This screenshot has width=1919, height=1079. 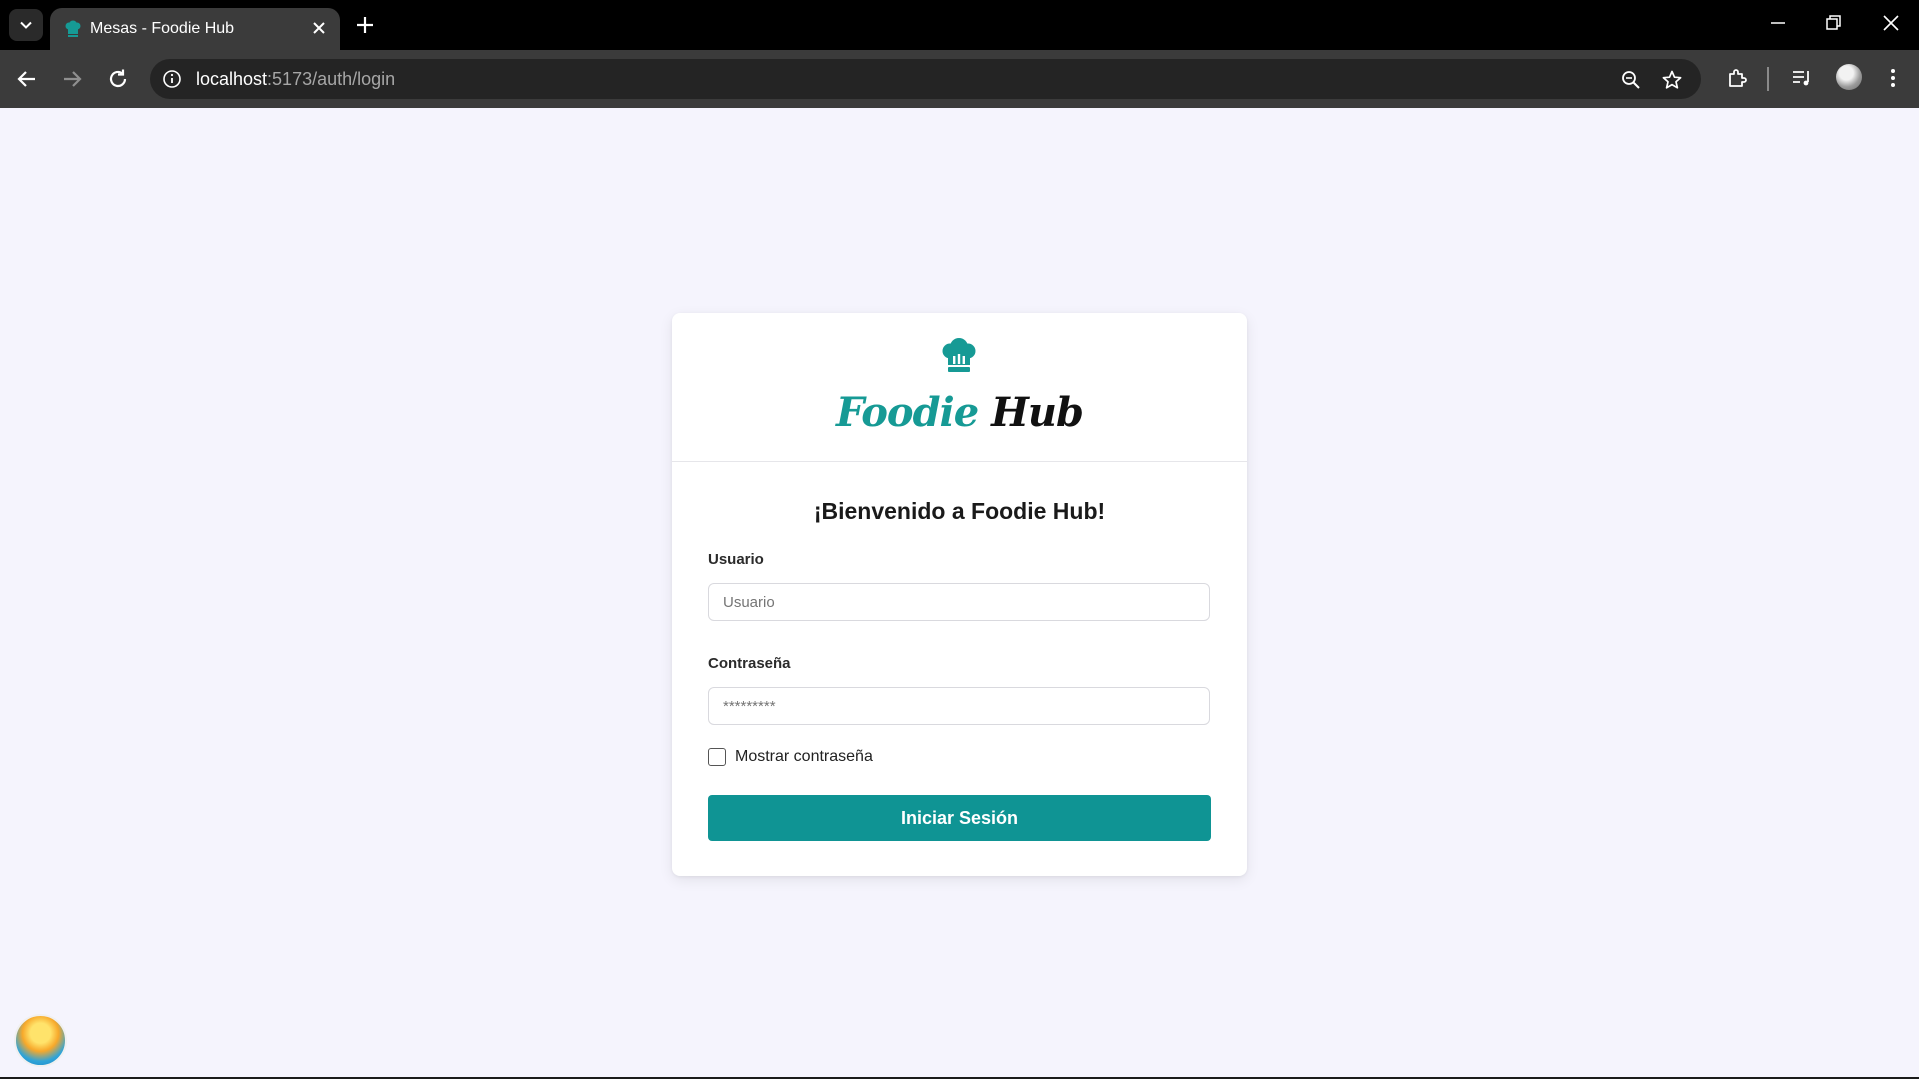 I want to click on url-text: localhost:5173/auth/login, so click(x=295, y=79).